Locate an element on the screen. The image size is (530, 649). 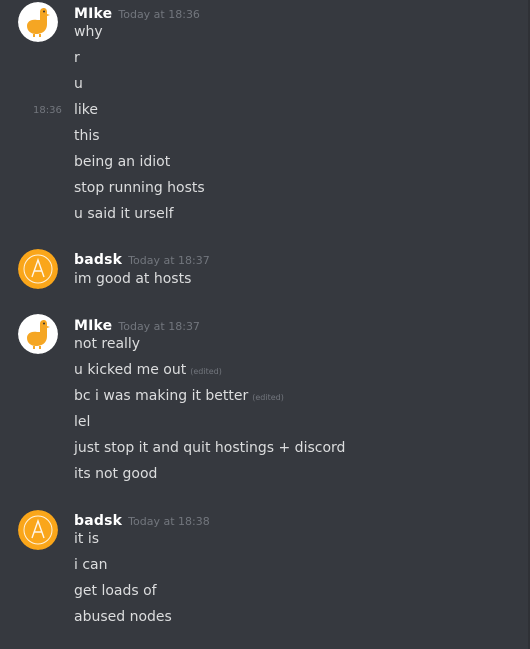
message-text: u said it urself is located at coordinates (124, 214).